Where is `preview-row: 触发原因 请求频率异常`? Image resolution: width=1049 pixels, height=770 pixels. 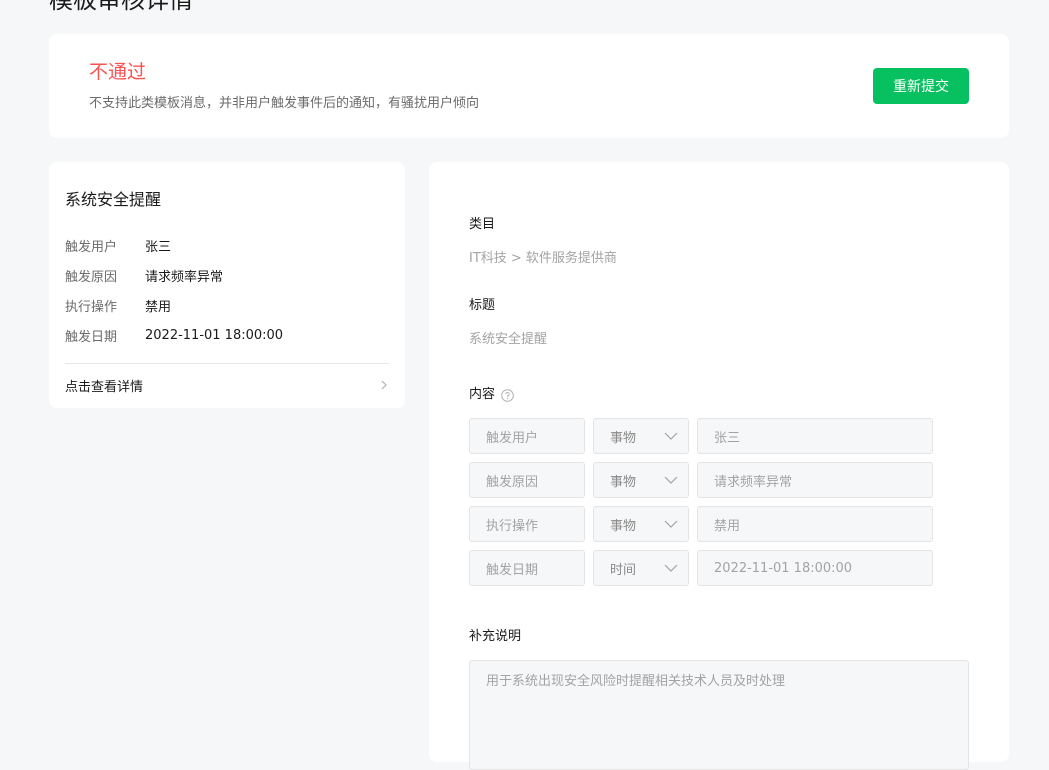 preview-row: 触发原因 请求频率异常 is located at coordinates (174, 275).